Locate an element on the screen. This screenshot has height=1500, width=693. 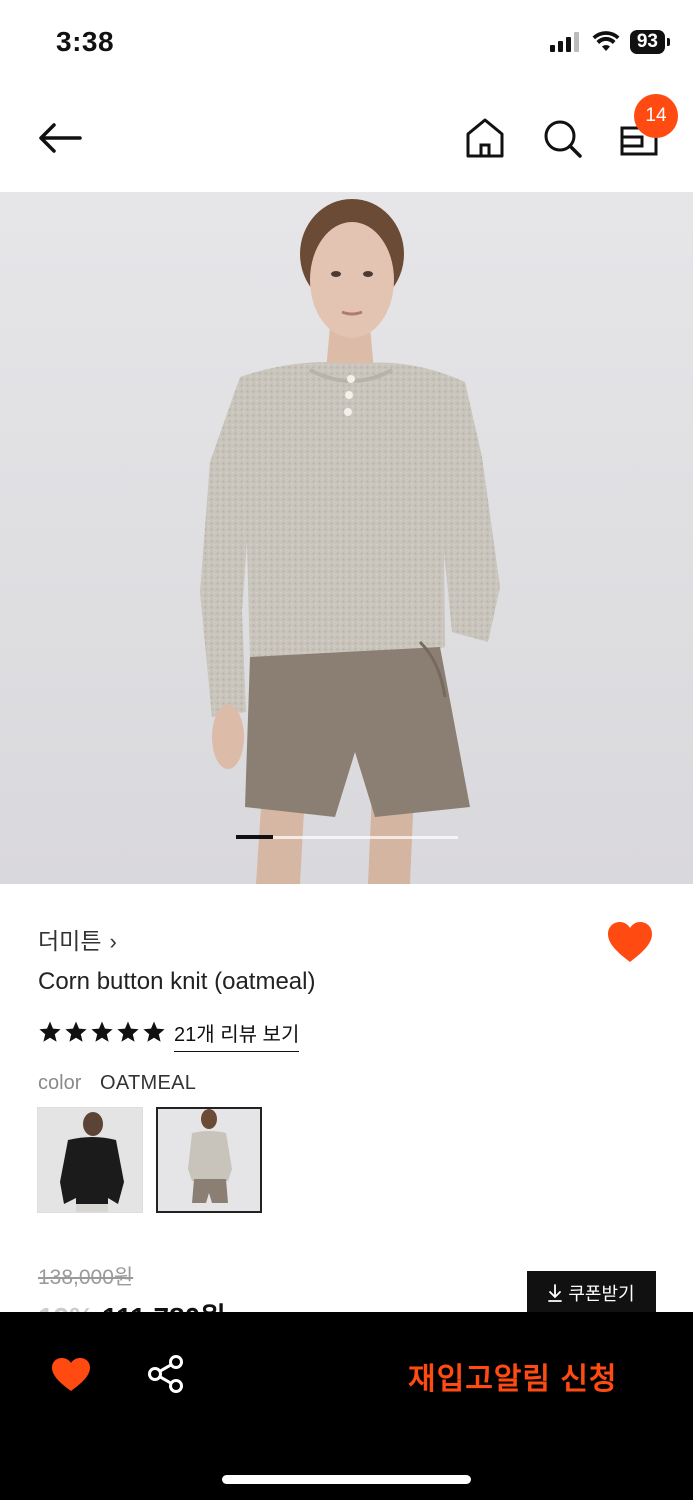
carousel-progress-indicator is located at coordinates (254, 837).